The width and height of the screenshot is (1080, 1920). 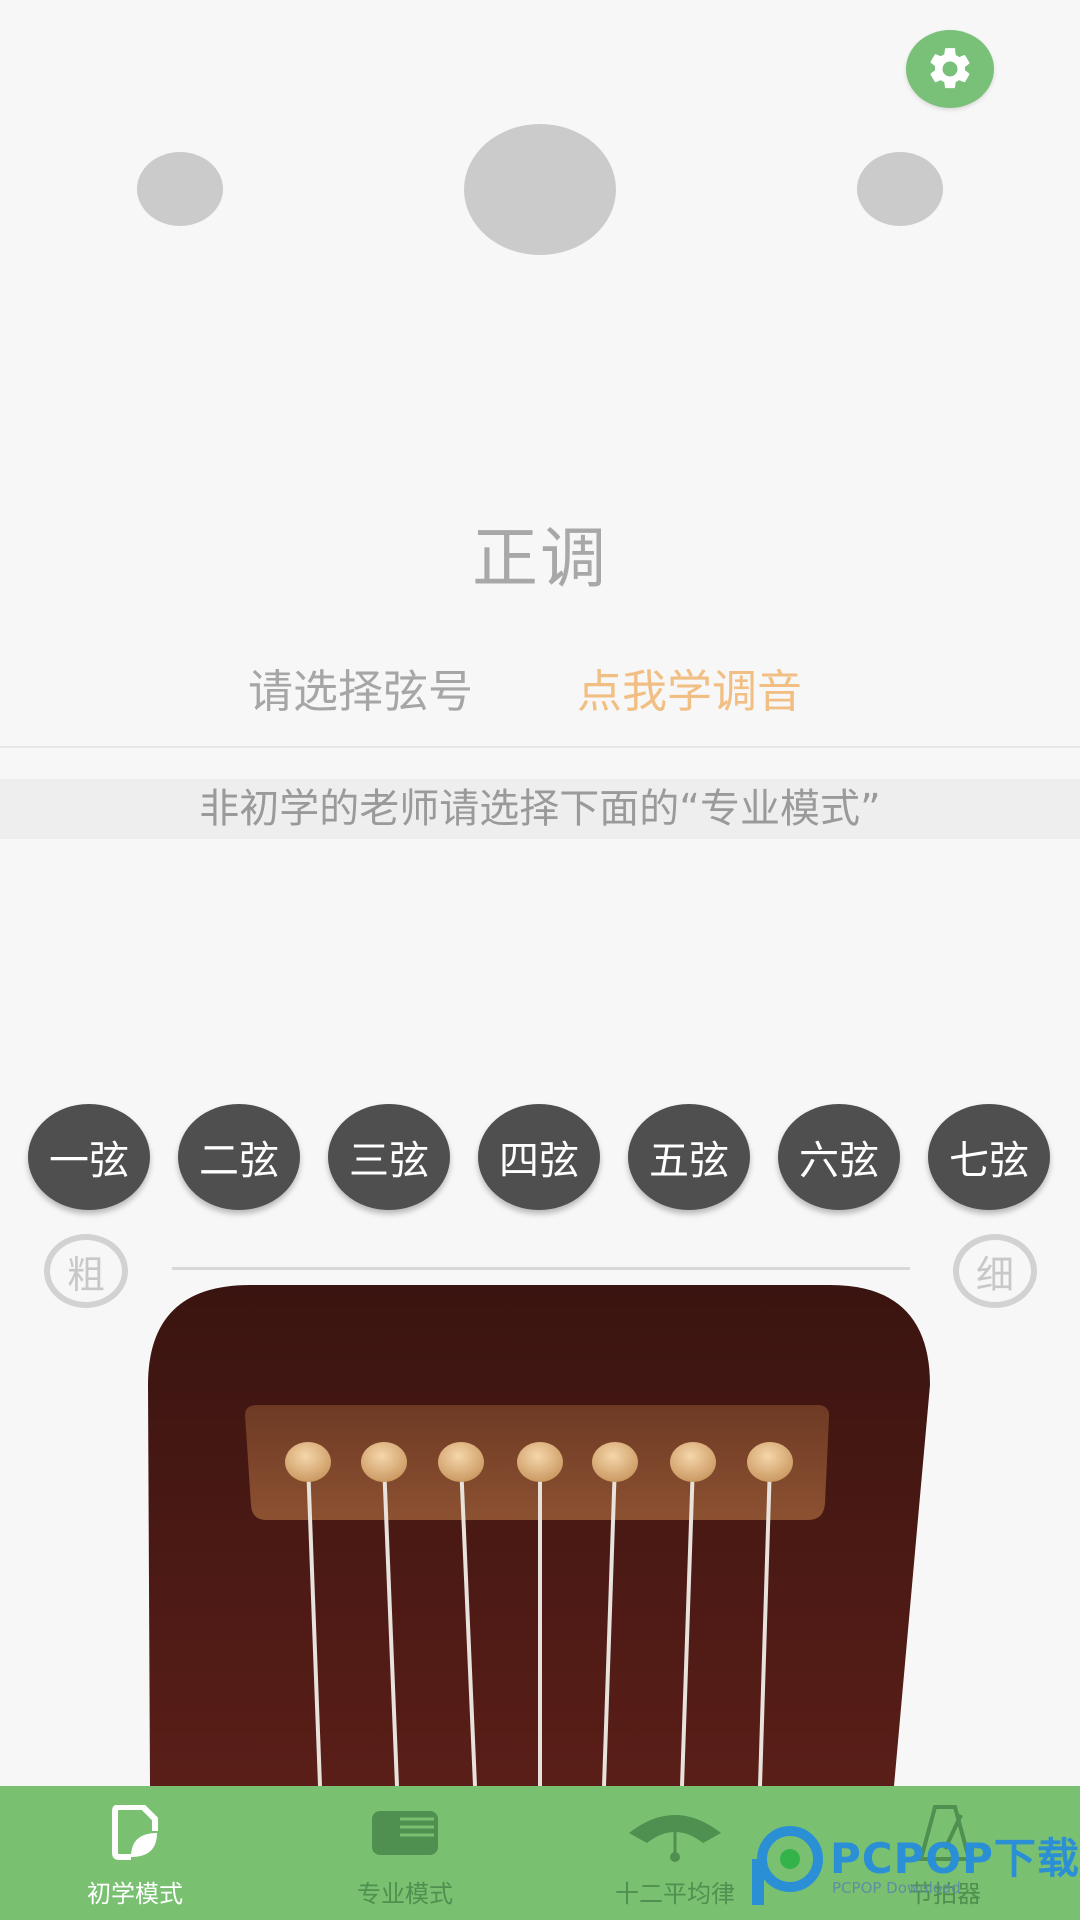 What do you see at coordinates (540, 809) in the screenshot?
I see `pro-mode-hint: 非初学的老师请选择下面的“专业模式”` at bounding box center [540, 809].